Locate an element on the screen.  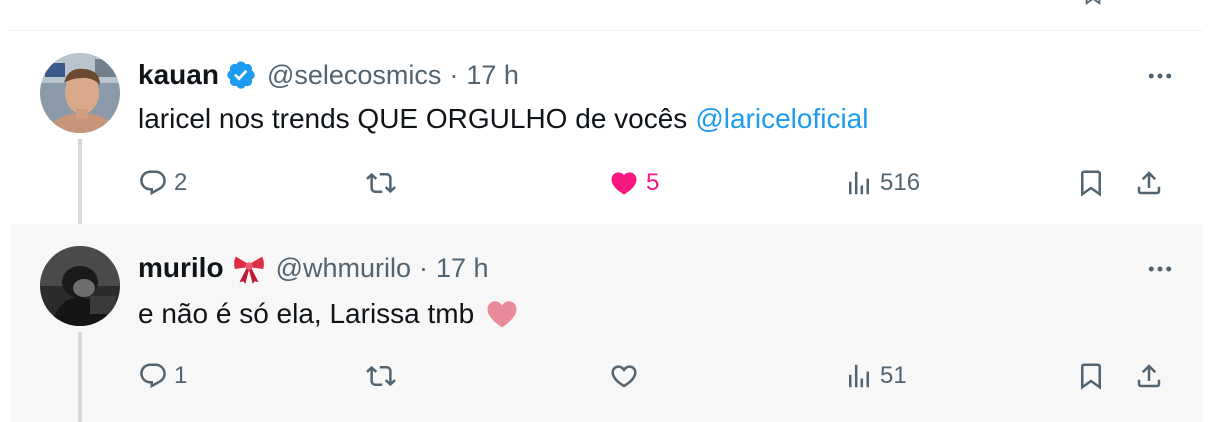
action-bar: 2 5 516 is located at coordinates (658, 183).